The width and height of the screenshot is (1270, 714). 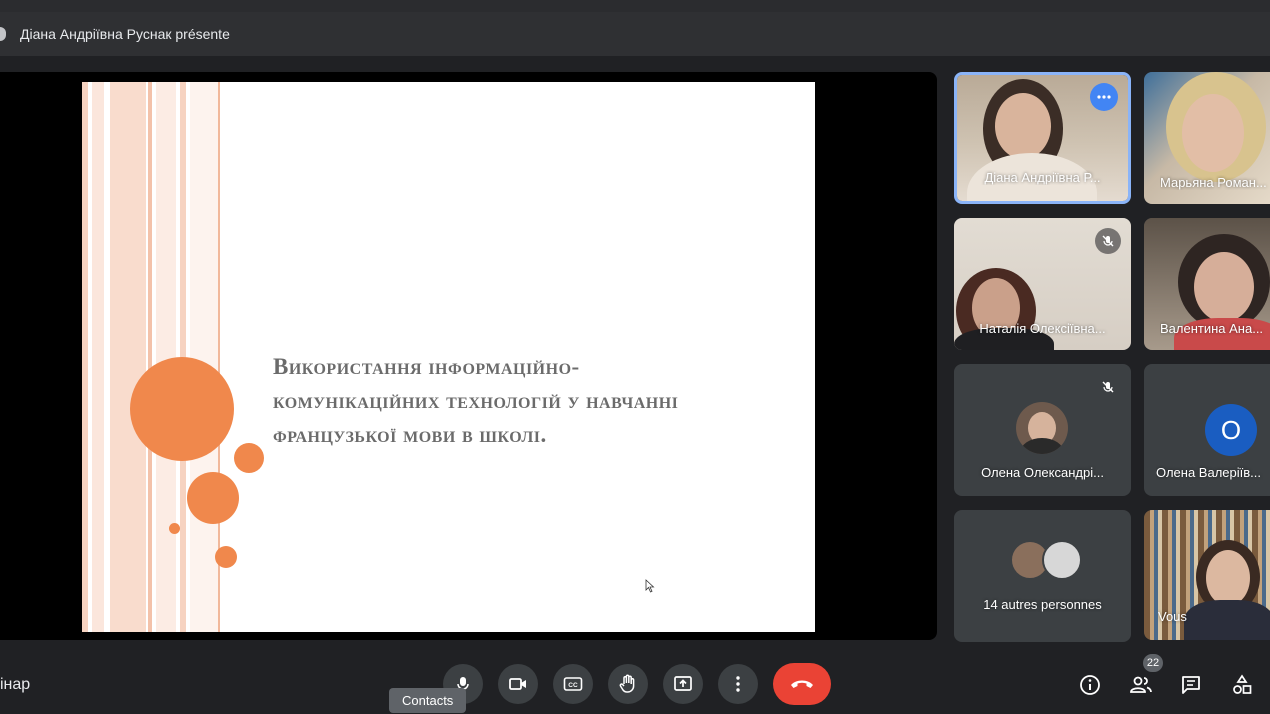 I want to click on raise-hand-button, so click(x=628, y=684).